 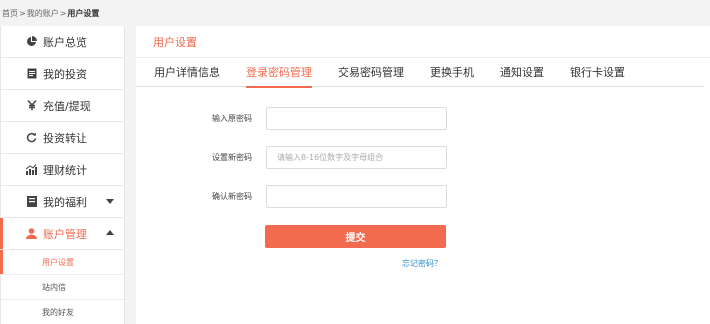 I want to click on document-icon, so click(x=31, y=73).